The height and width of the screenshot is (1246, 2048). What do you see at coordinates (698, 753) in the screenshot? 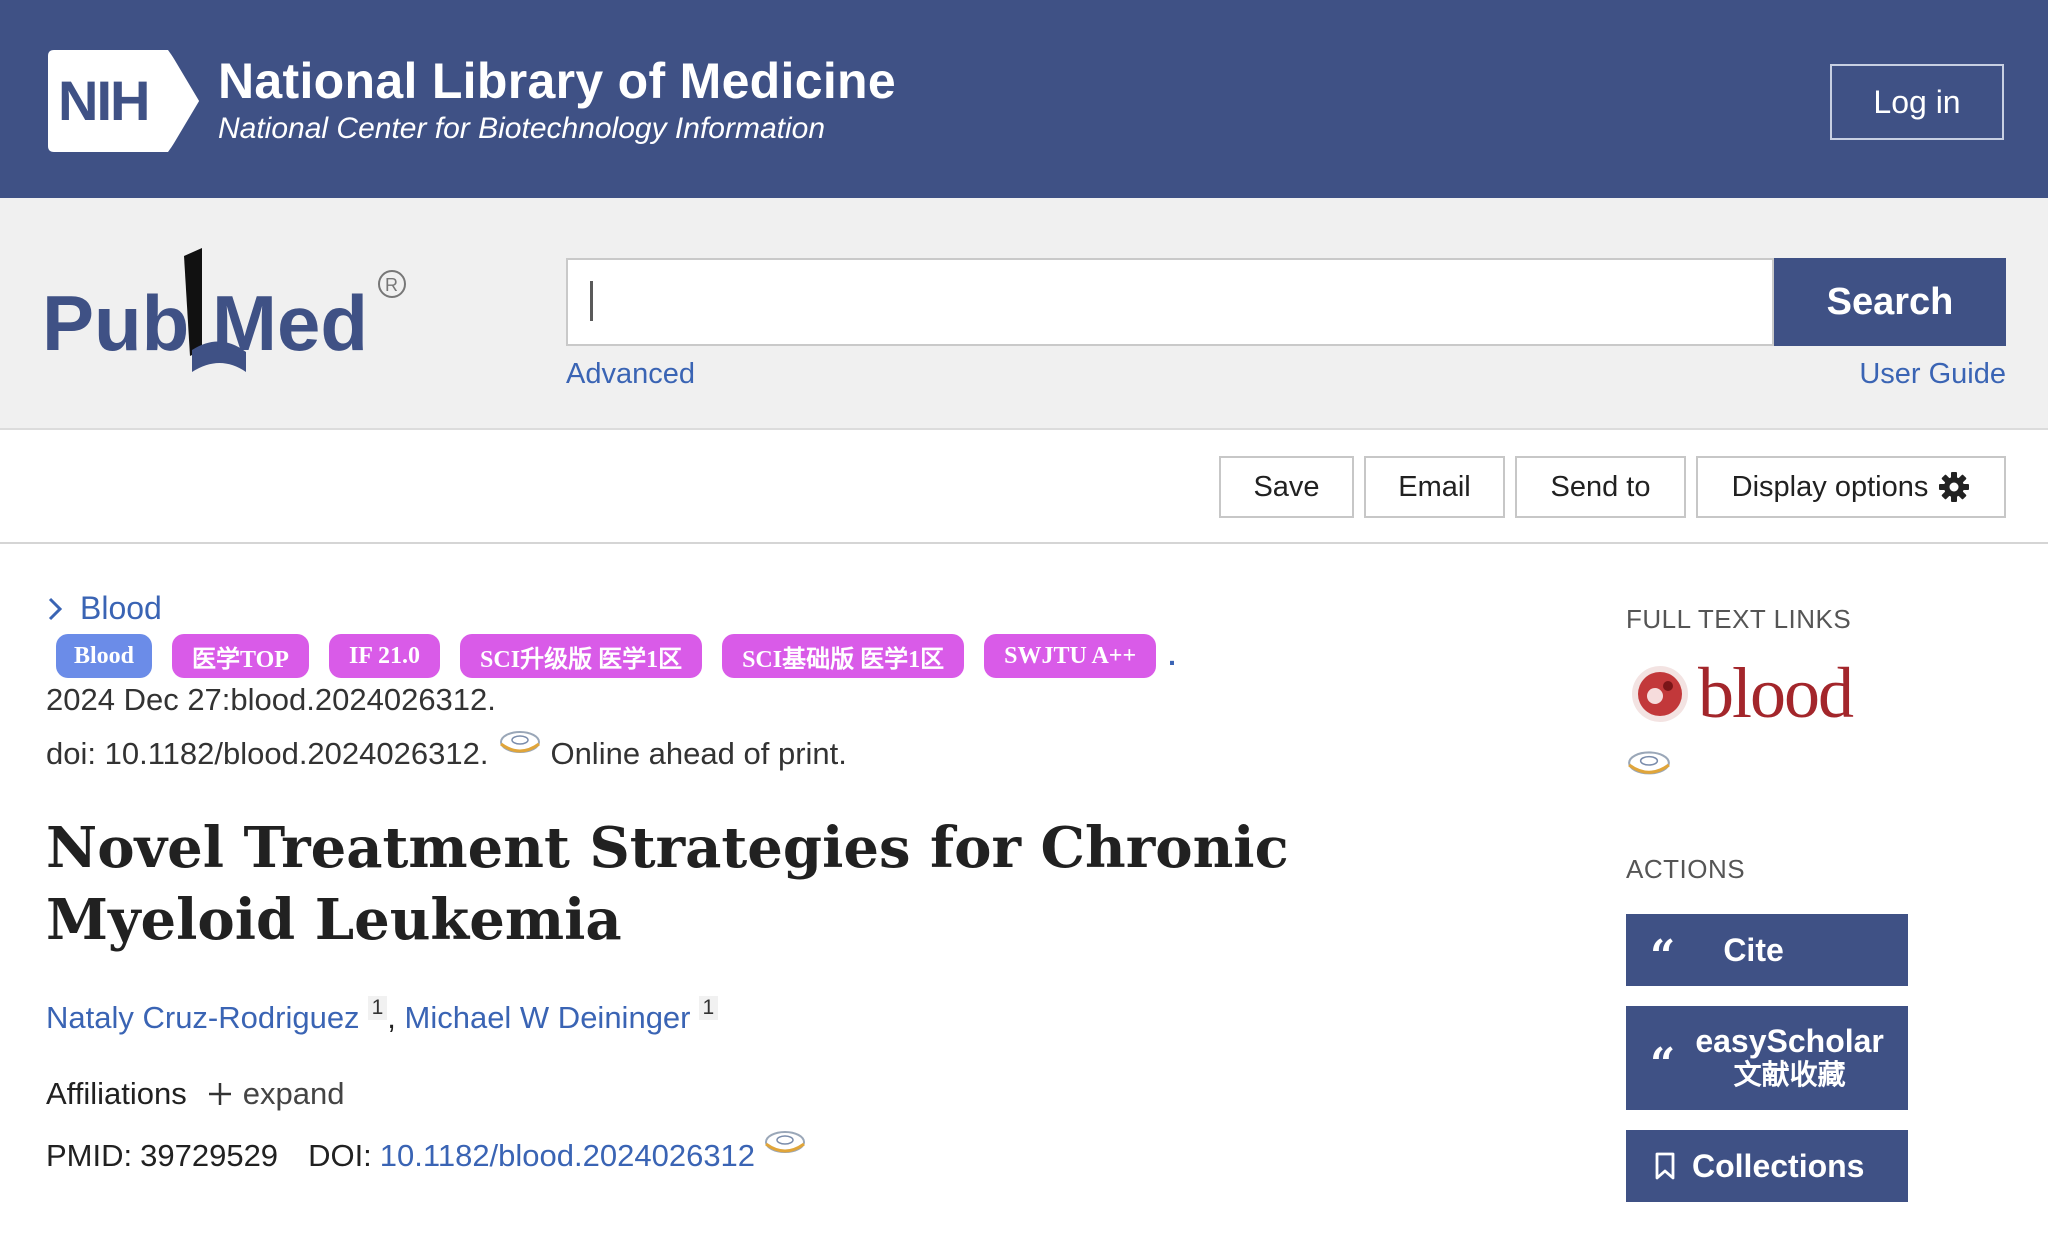
I see `publication-status: Online ahead of print.` at bounding box center [698, 753].